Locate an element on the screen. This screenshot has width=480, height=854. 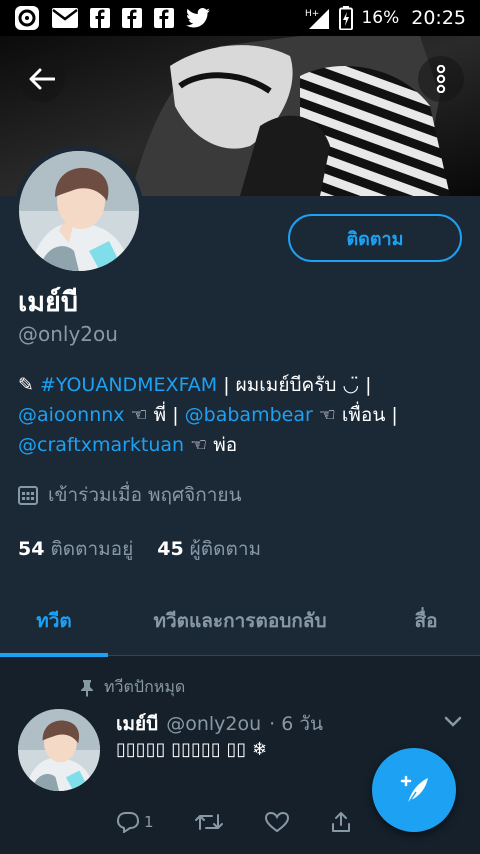
tweet-avatar is located at coordinates (59, 750).